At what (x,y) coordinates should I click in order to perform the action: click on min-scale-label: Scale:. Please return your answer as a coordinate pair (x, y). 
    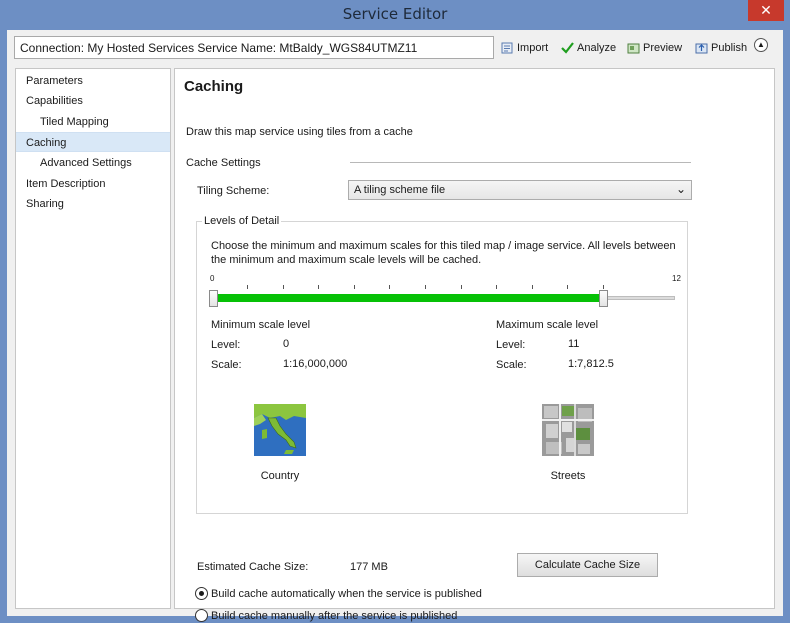
    Looking at the image, I should click on (226, 365).